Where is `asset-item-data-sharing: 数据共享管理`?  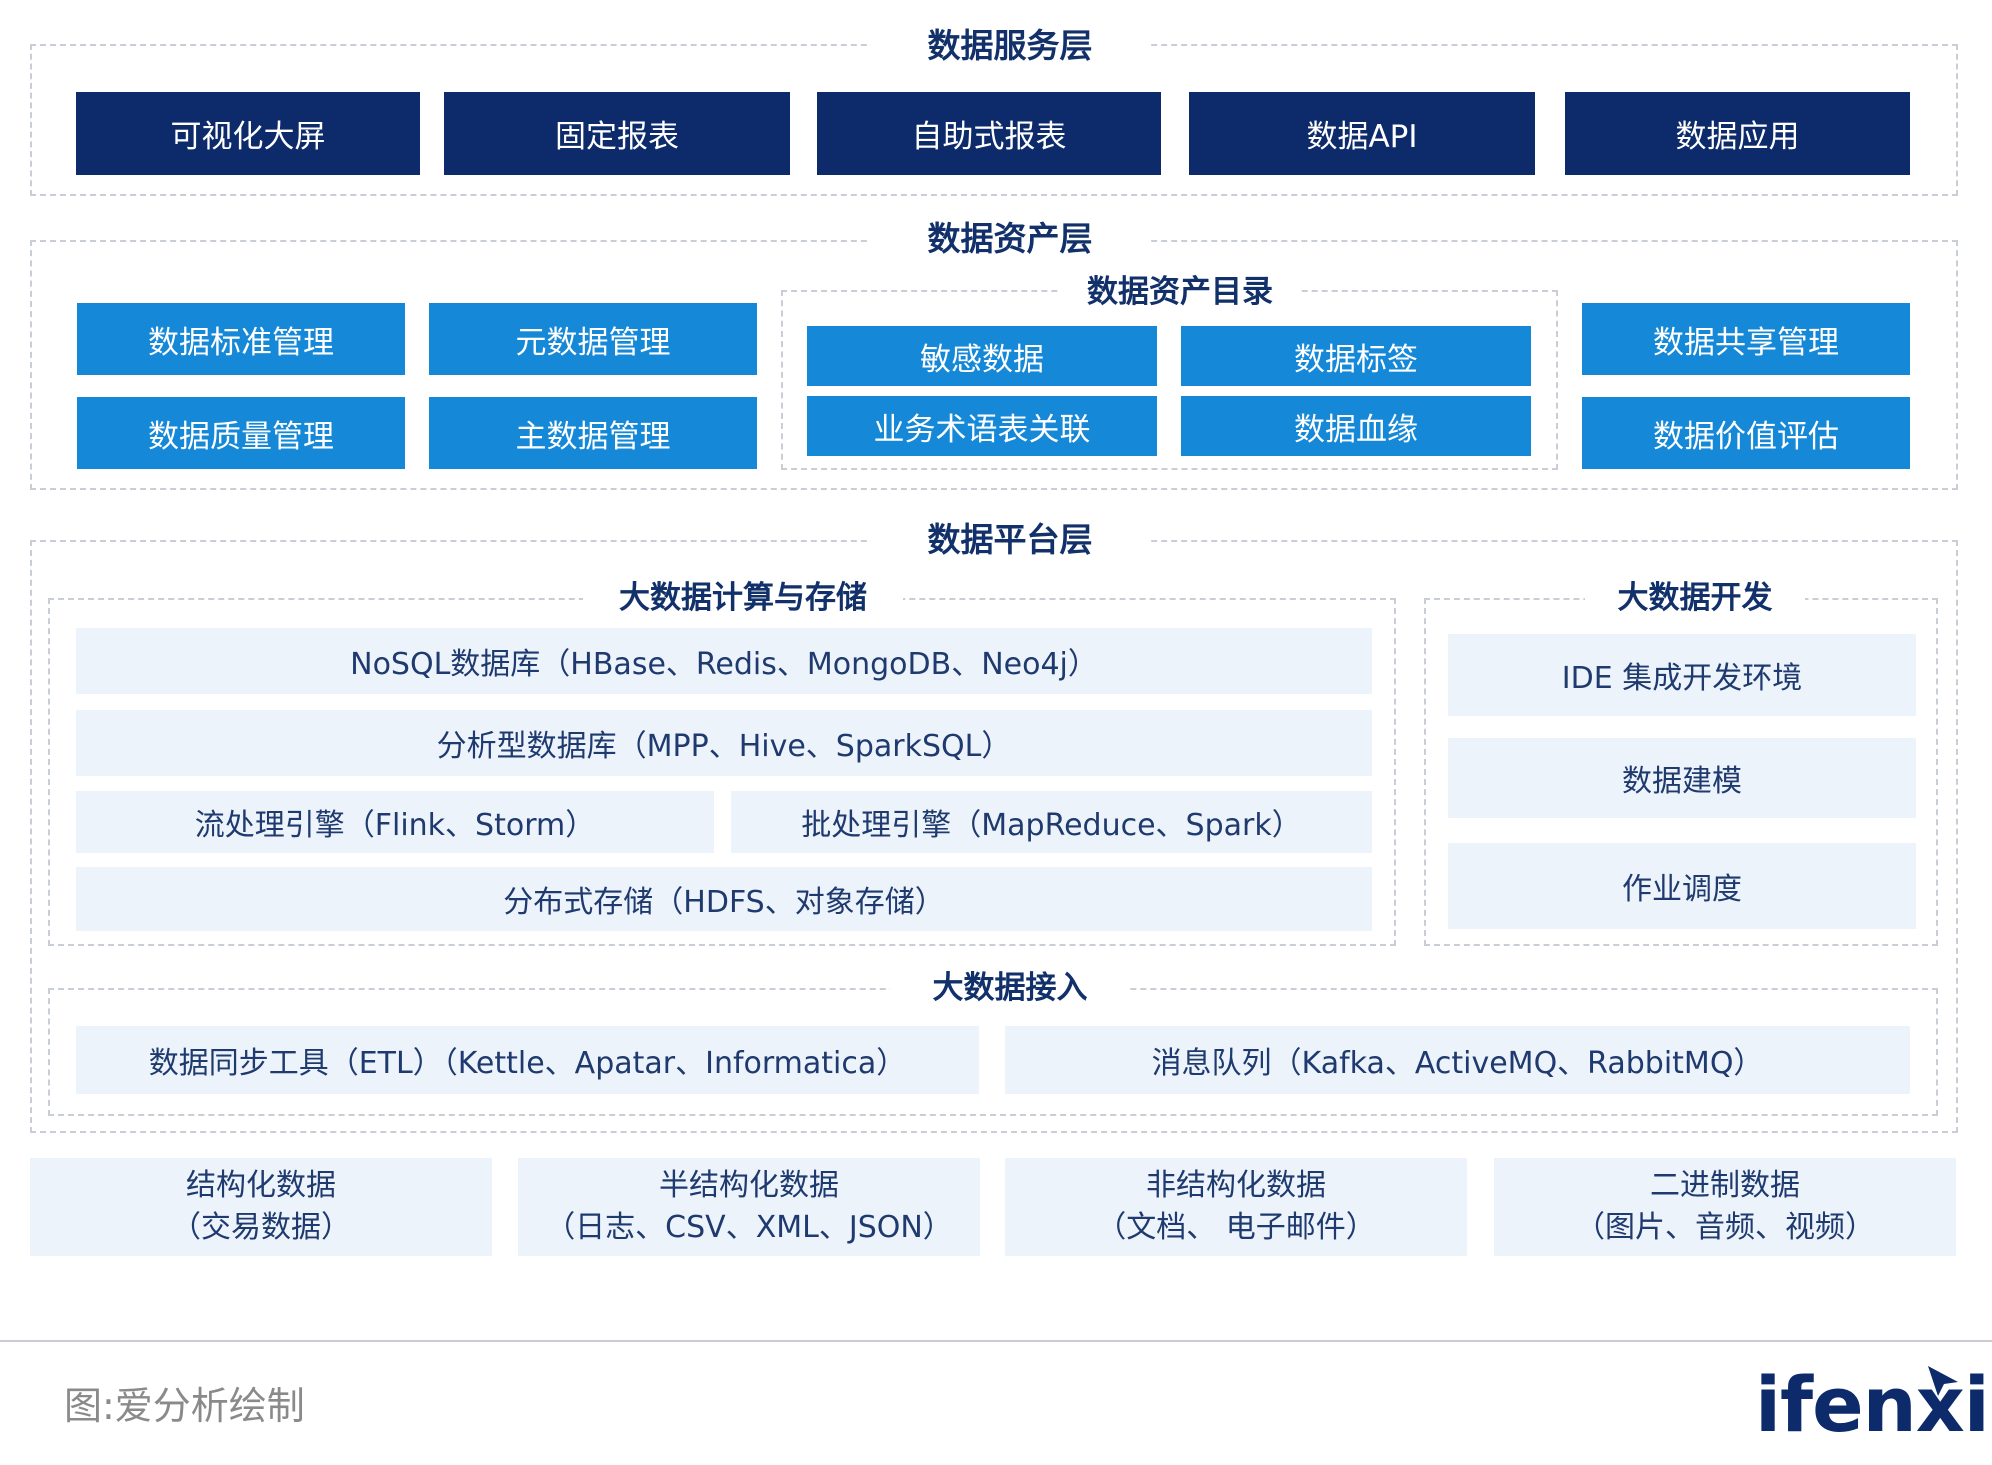 asset-item-data-sharing: 数据共享管理 is located at coordinates (1746, 339).